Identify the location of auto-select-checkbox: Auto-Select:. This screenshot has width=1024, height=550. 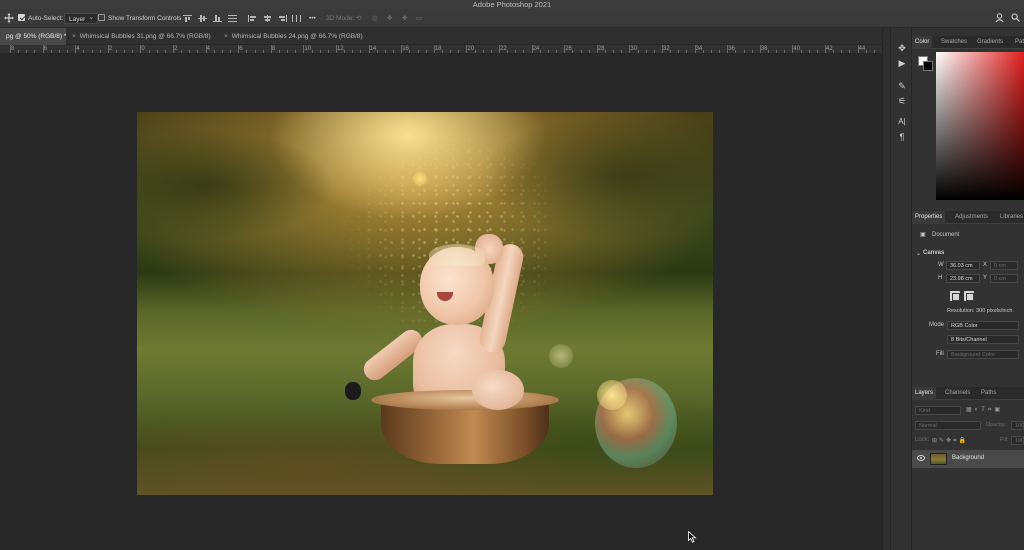
(40, 18).